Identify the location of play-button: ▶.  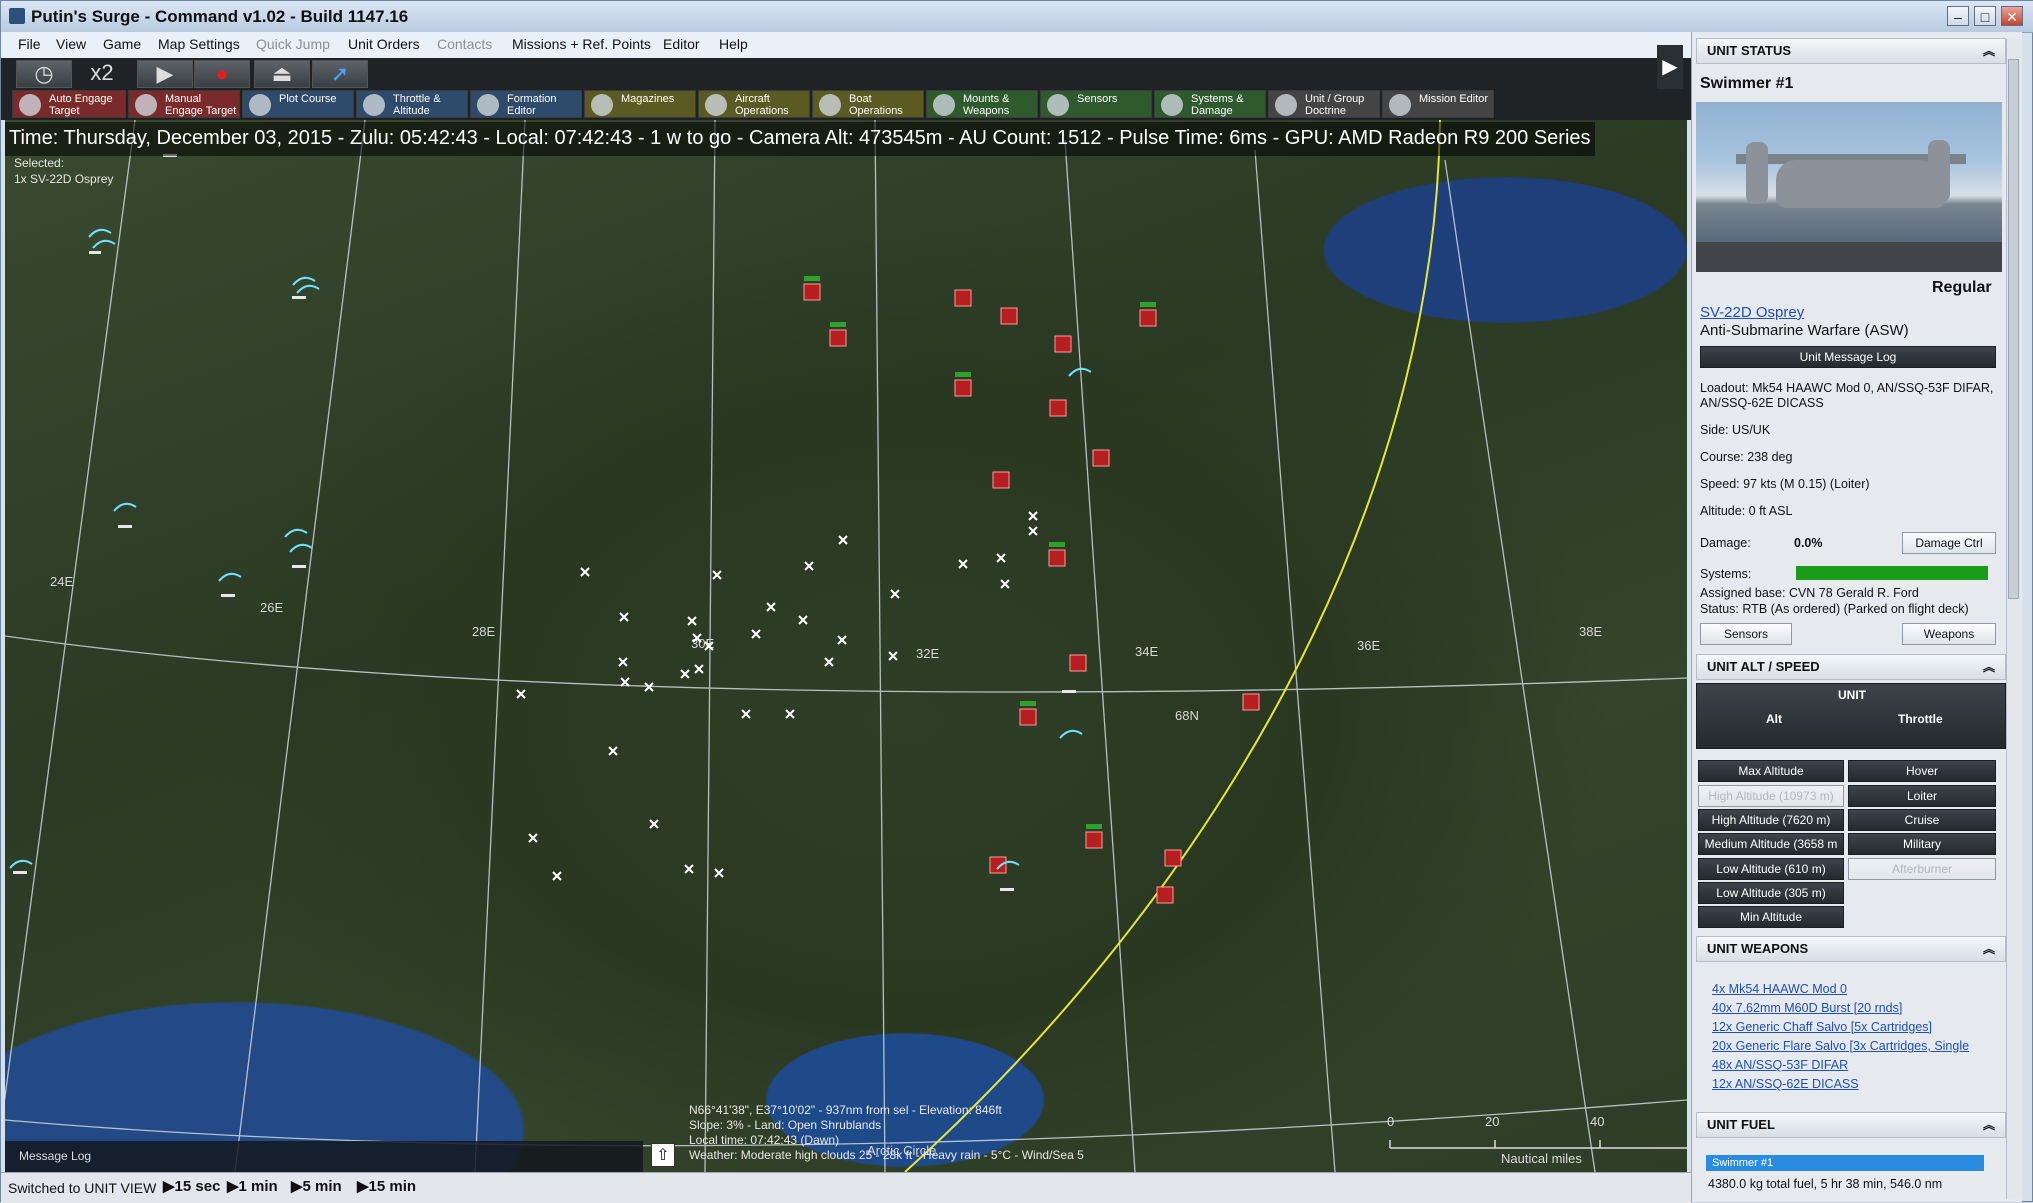
(165, 74).